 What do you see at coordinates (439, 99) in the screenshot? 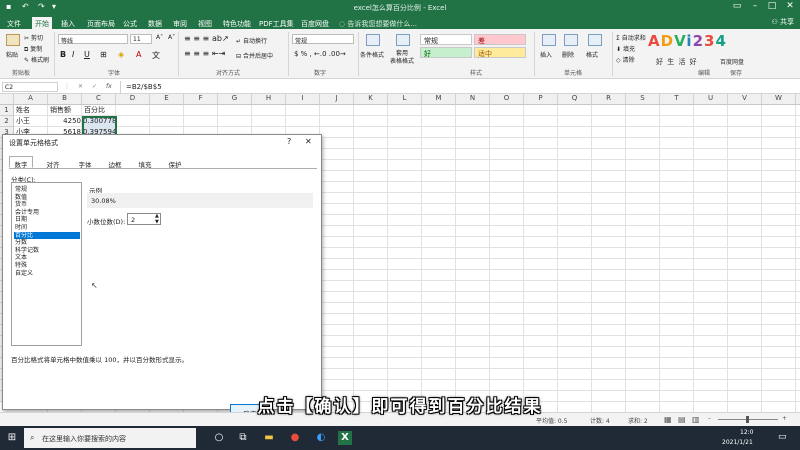
I see `column-header: M` at bounding box center [439, 99].